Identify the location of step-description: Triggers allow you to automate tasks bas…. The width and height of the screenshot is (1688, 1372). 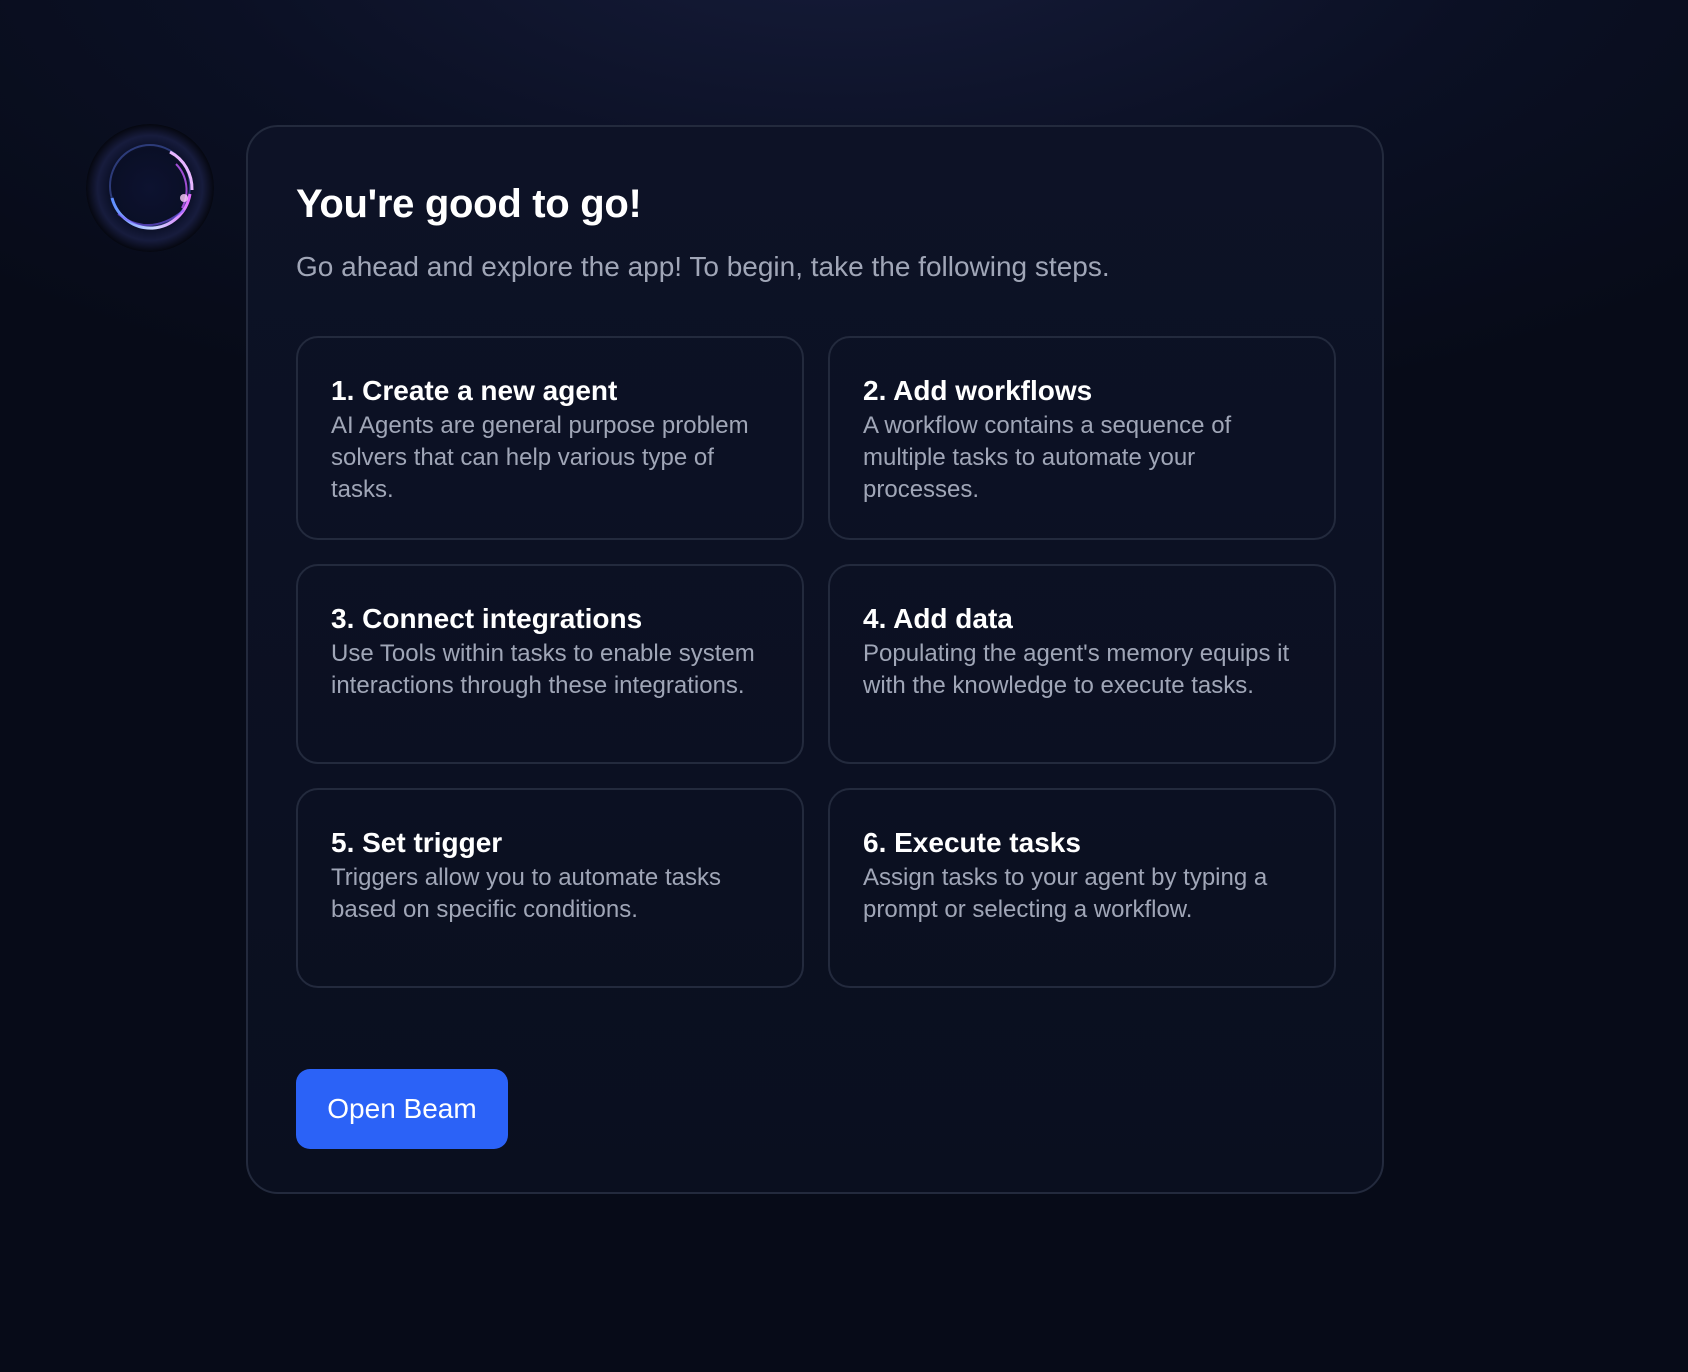
(526, 893).